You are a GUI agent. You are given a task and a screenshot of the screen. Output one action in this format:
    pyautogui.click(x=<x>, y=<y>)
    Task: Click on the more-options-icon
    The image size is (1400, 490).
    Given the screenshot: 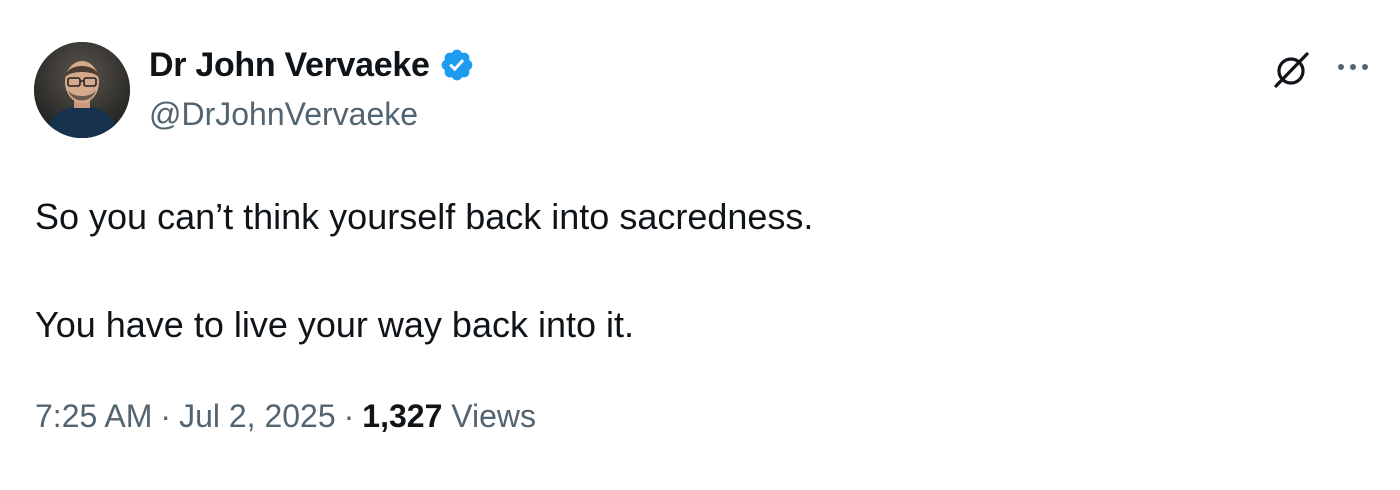 What is the action you would take?
    pyautogui.click(x=1355, y=67)
    